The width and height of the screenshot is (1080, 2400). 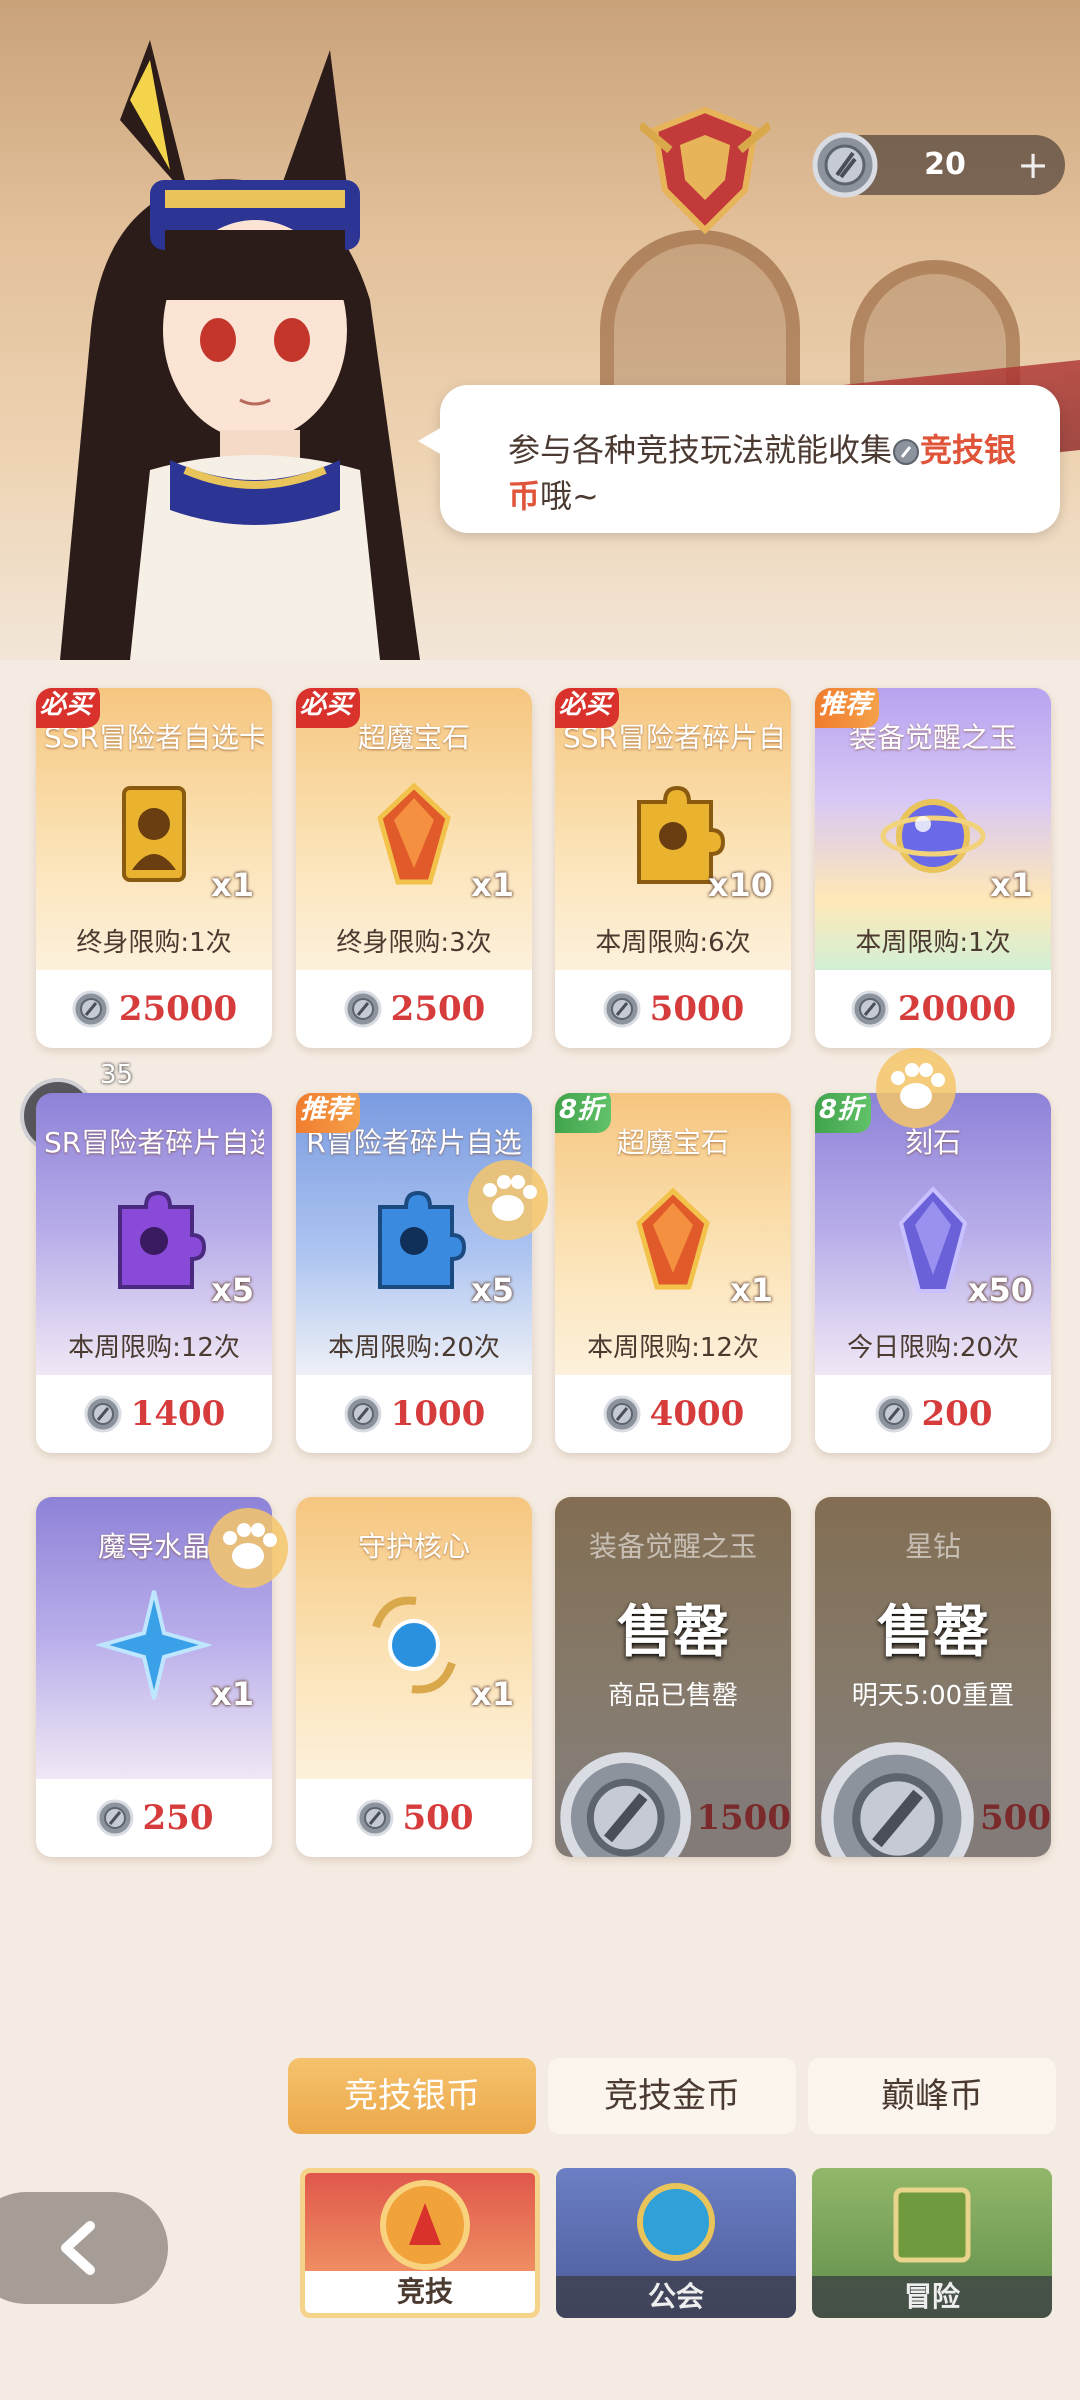 I want to click on sold-out-overlay: 星钻售罄明天5:00重置 500, so click(x=933, y=1677).